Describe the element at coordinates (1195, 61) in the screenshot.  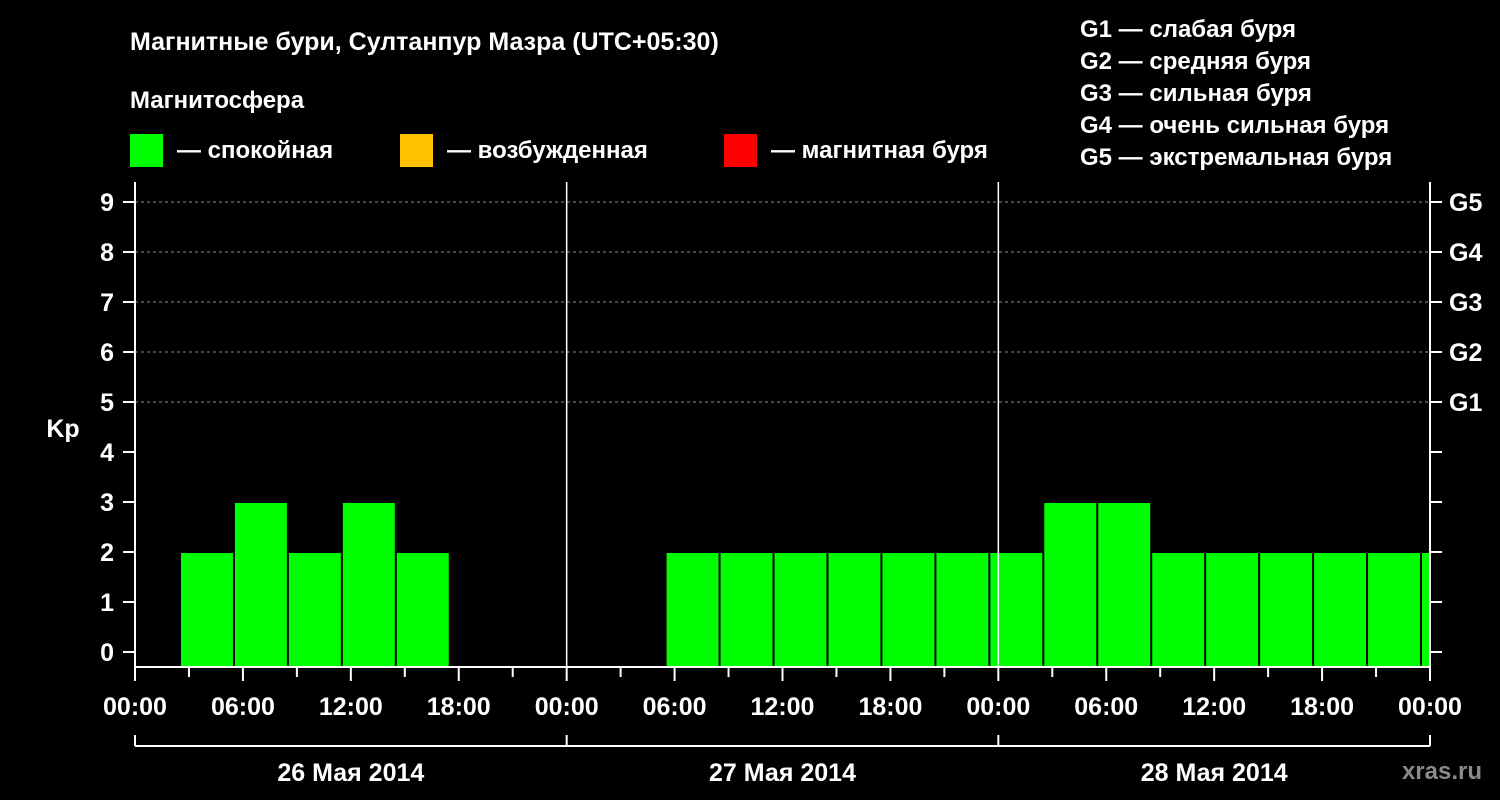
I see `storm-legend-g2: G2 — средняя буря` at that location.